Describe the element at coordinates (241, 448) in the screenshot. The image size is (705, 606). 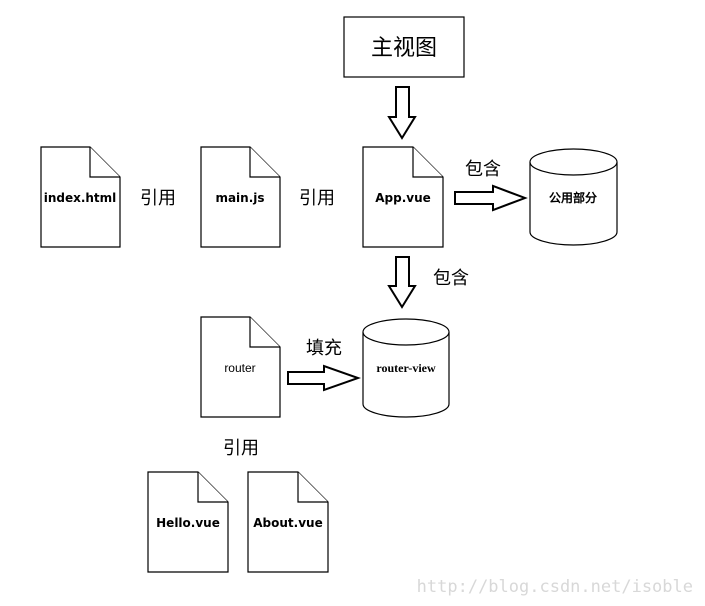
I see `edge-label-router-to-components: 引用` at that location.